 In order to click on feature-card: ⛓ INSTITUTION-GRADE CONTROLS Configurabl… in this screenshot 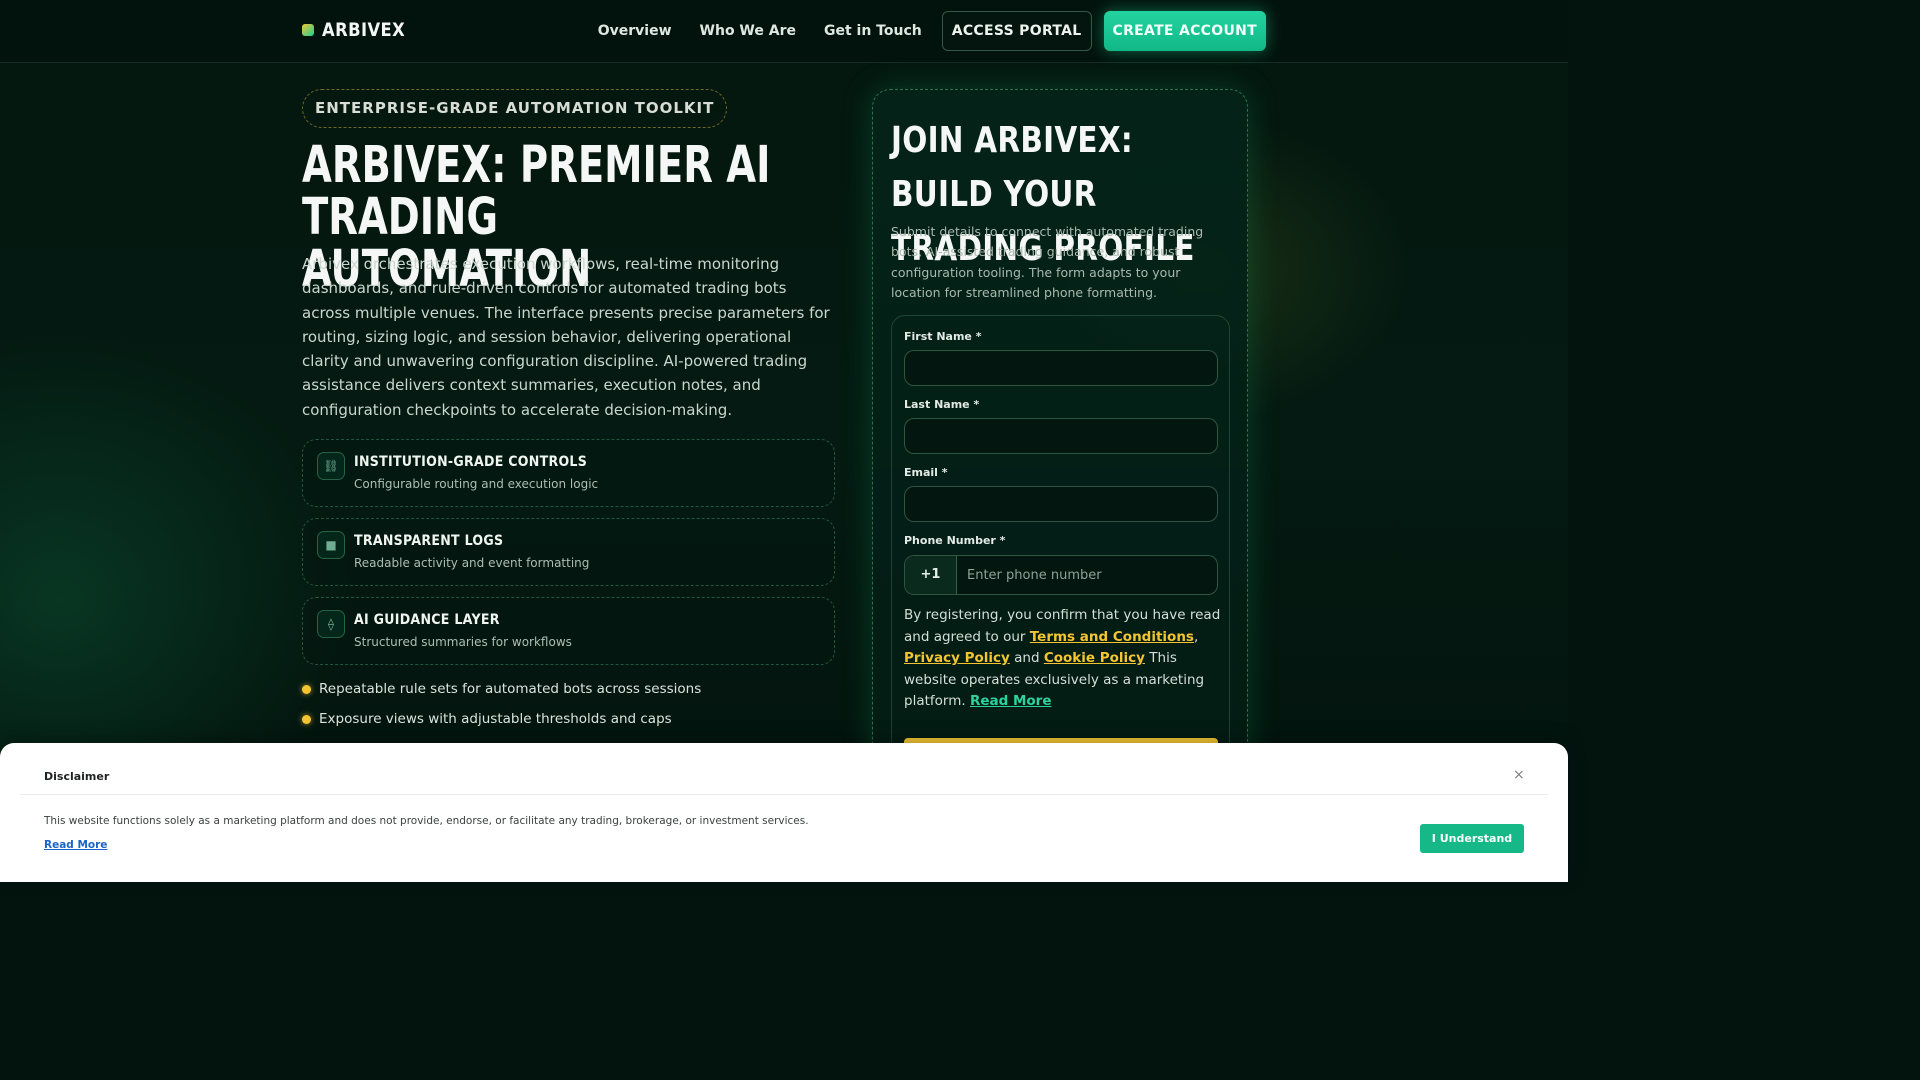, I will do `click(568, 473)`.